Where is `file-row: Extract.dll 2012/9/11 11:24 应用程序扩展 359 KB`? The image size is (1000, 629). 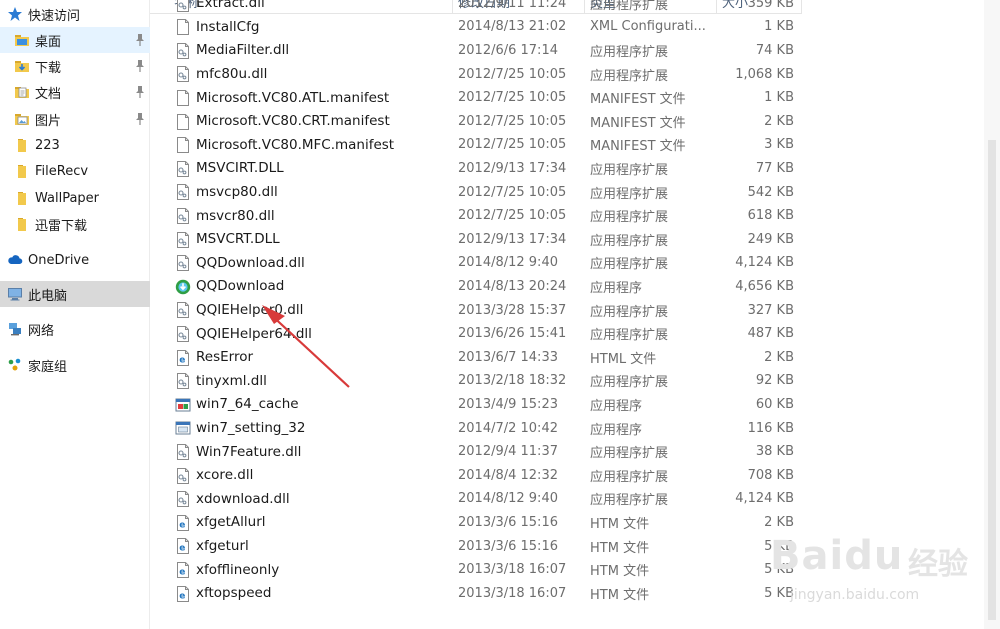
file-row: Extract.dll 2012/9/11 11:24 应用程序扩展 359 KB is located at coordinates (486, 7).